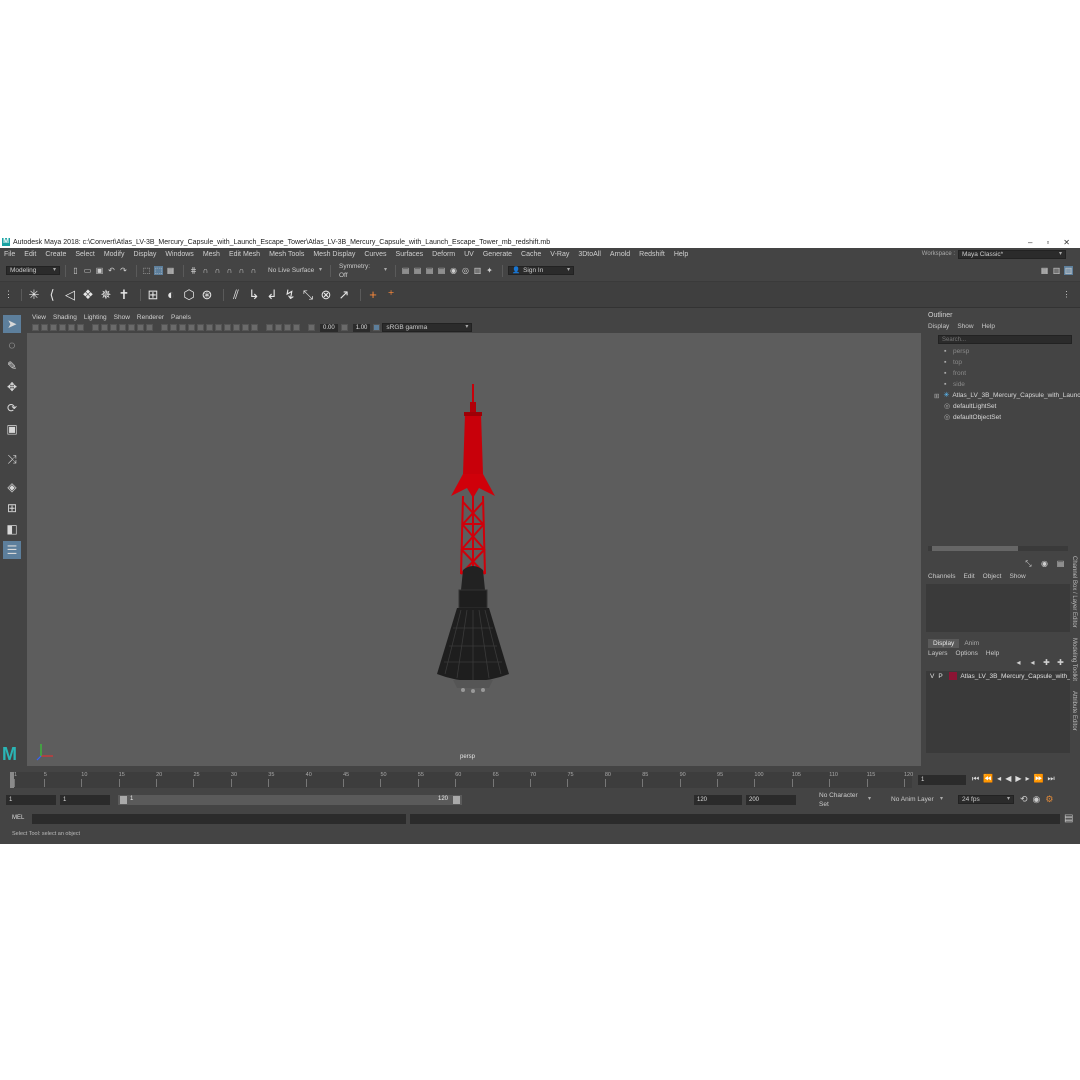 This screenshot has width=1080, height=1080. I want to click on rotate-tool-icon: ⟳, so click(12, 408).